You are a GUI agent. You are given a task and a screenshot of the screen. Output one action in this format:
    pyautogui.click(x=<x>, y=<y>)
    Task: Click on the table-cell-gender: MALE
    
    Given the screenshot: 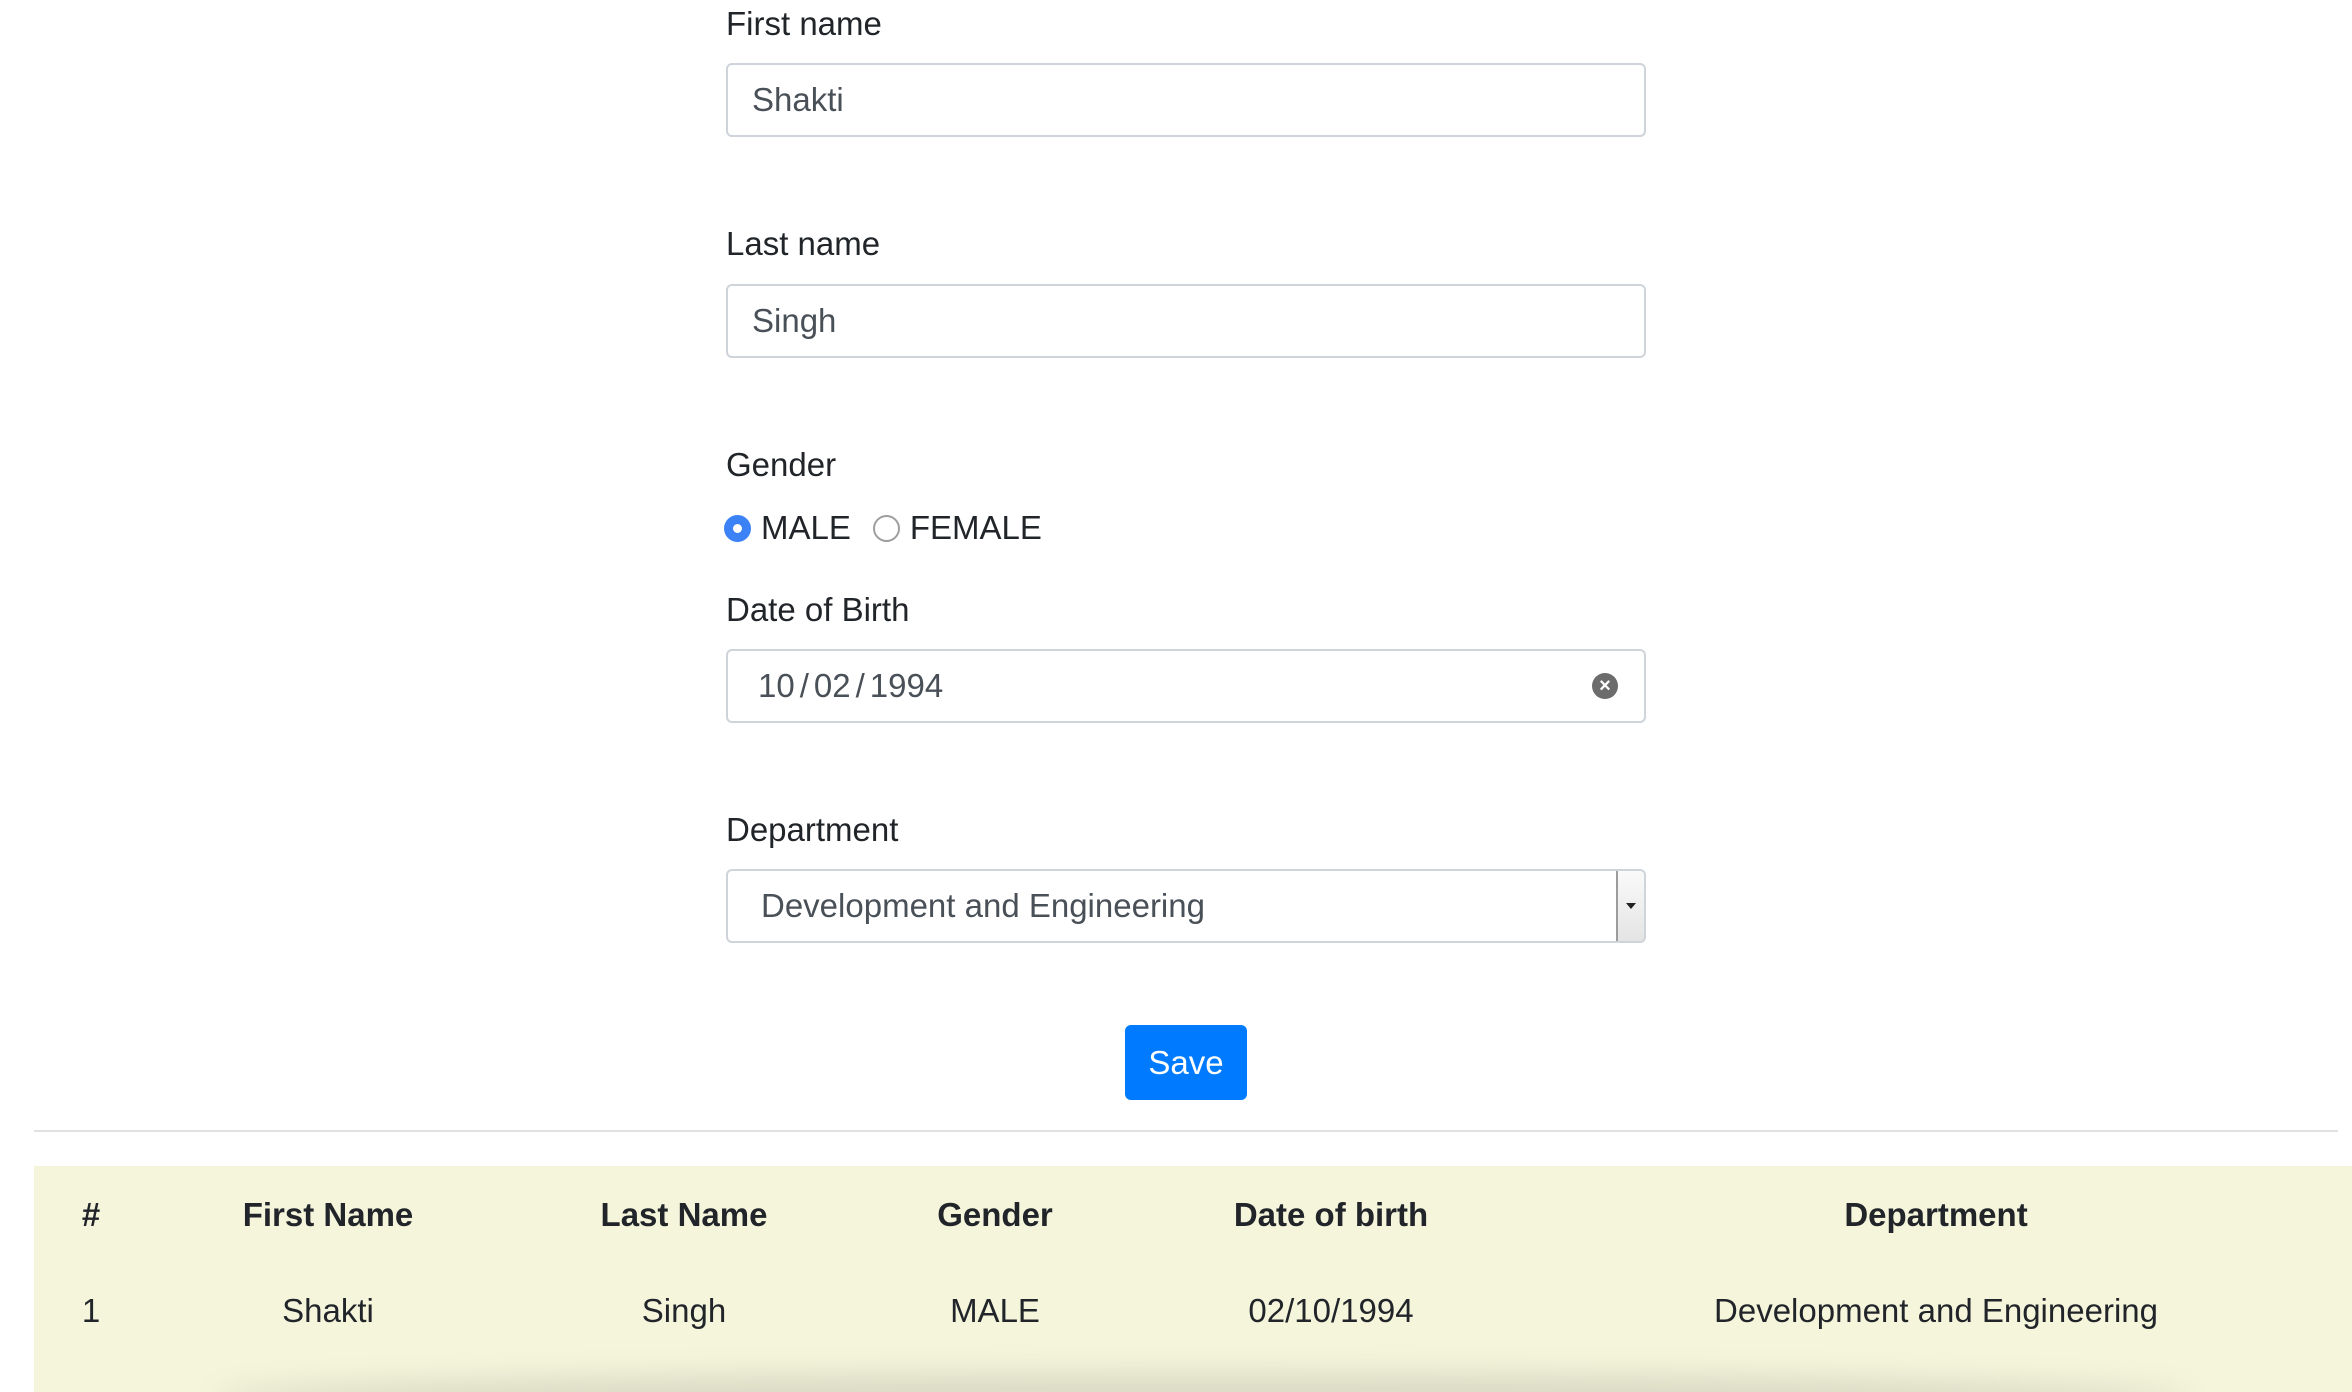 What is the action you would take?
    pyautogui.click(x=995, y=1310)
    